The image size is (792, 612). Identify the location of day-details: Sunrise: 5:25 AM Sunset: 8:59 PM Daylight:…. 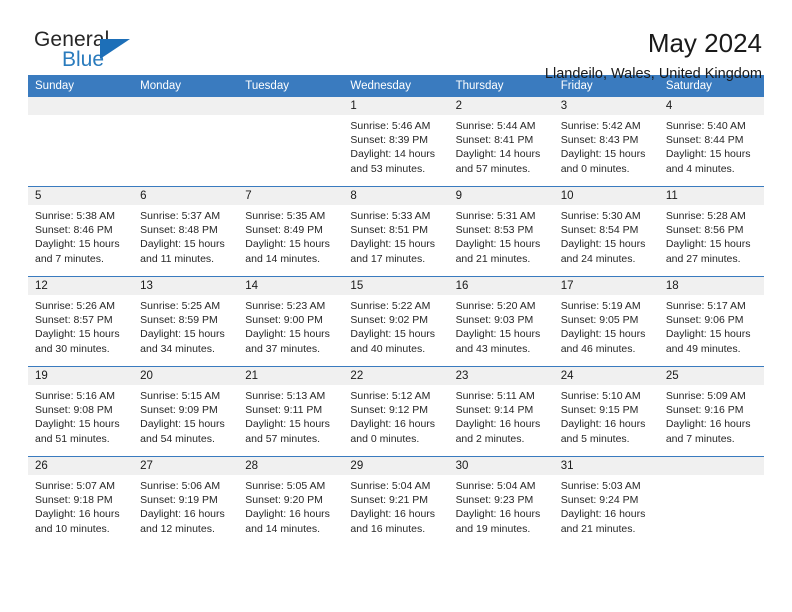
(185, 325).